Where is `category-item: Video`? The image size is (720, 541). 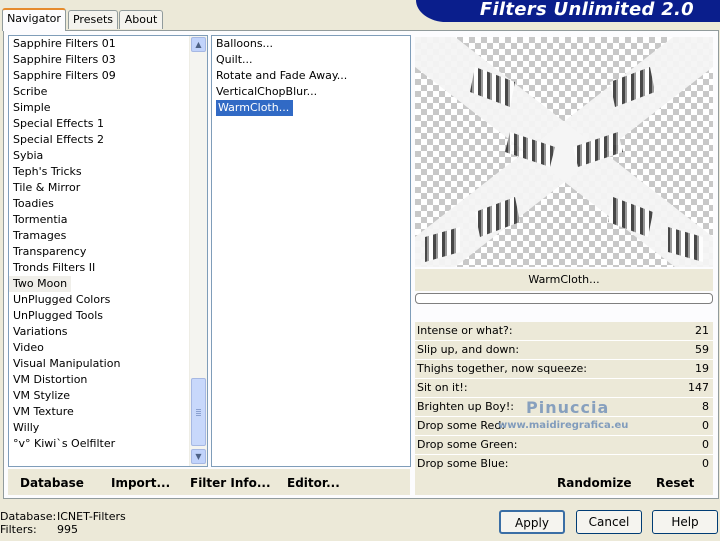 category-item: Video is located at coordinates (108, 348).